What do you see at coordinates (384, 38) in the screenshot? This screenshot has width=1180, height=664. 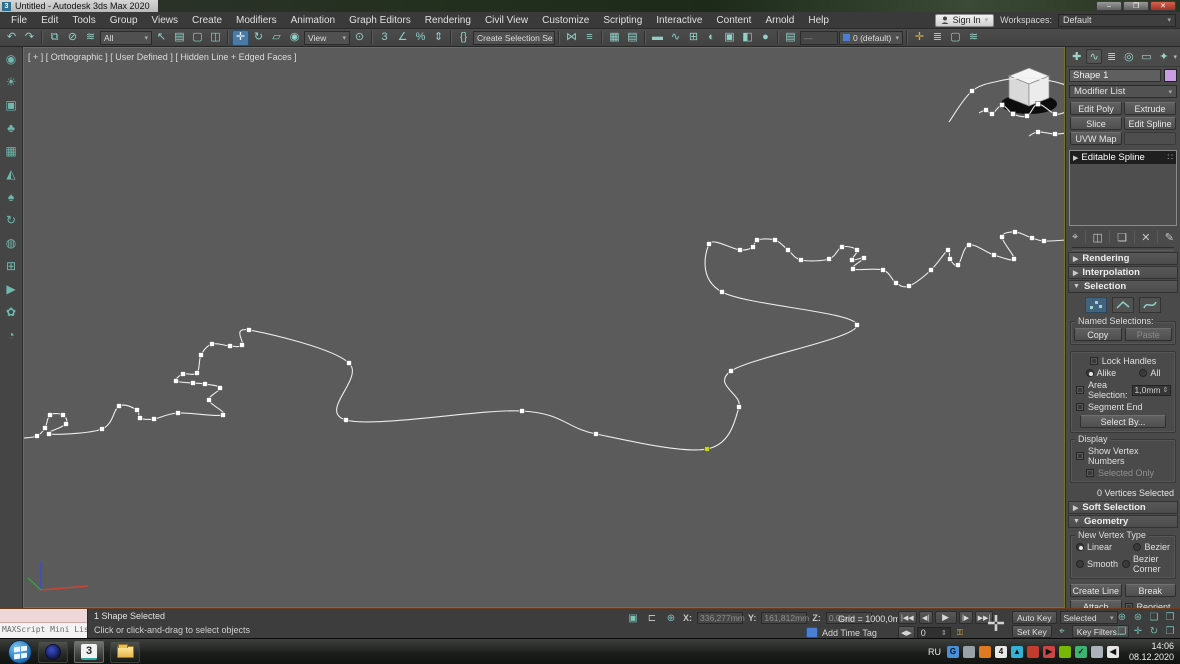 I see `snaps-toggle-icon: 3` at bounding box center [384, 38].